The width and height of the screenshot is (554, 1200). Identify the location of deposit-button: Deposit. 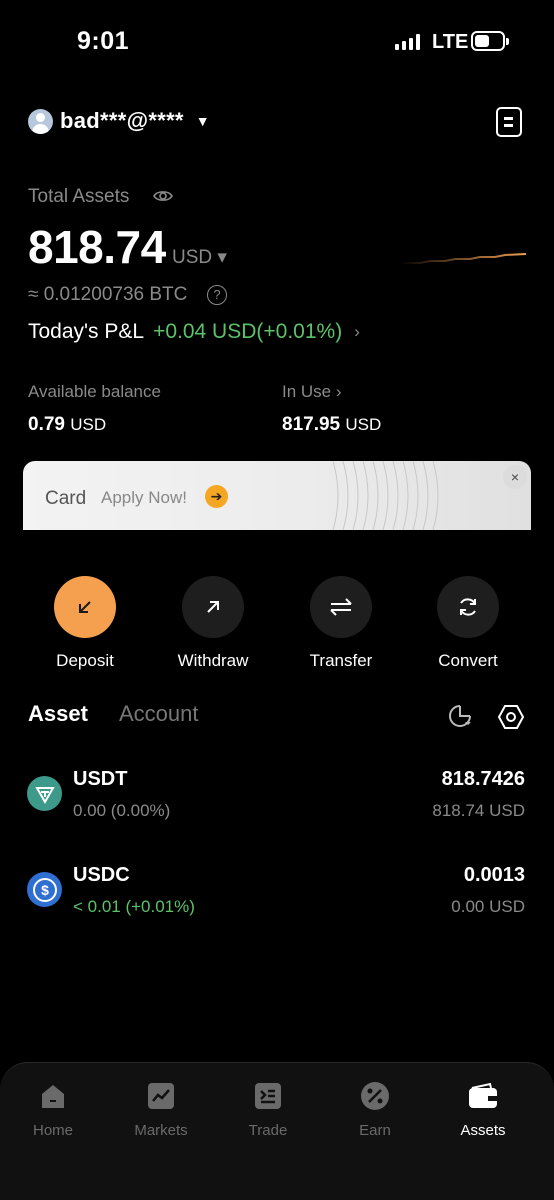
(85, 623).